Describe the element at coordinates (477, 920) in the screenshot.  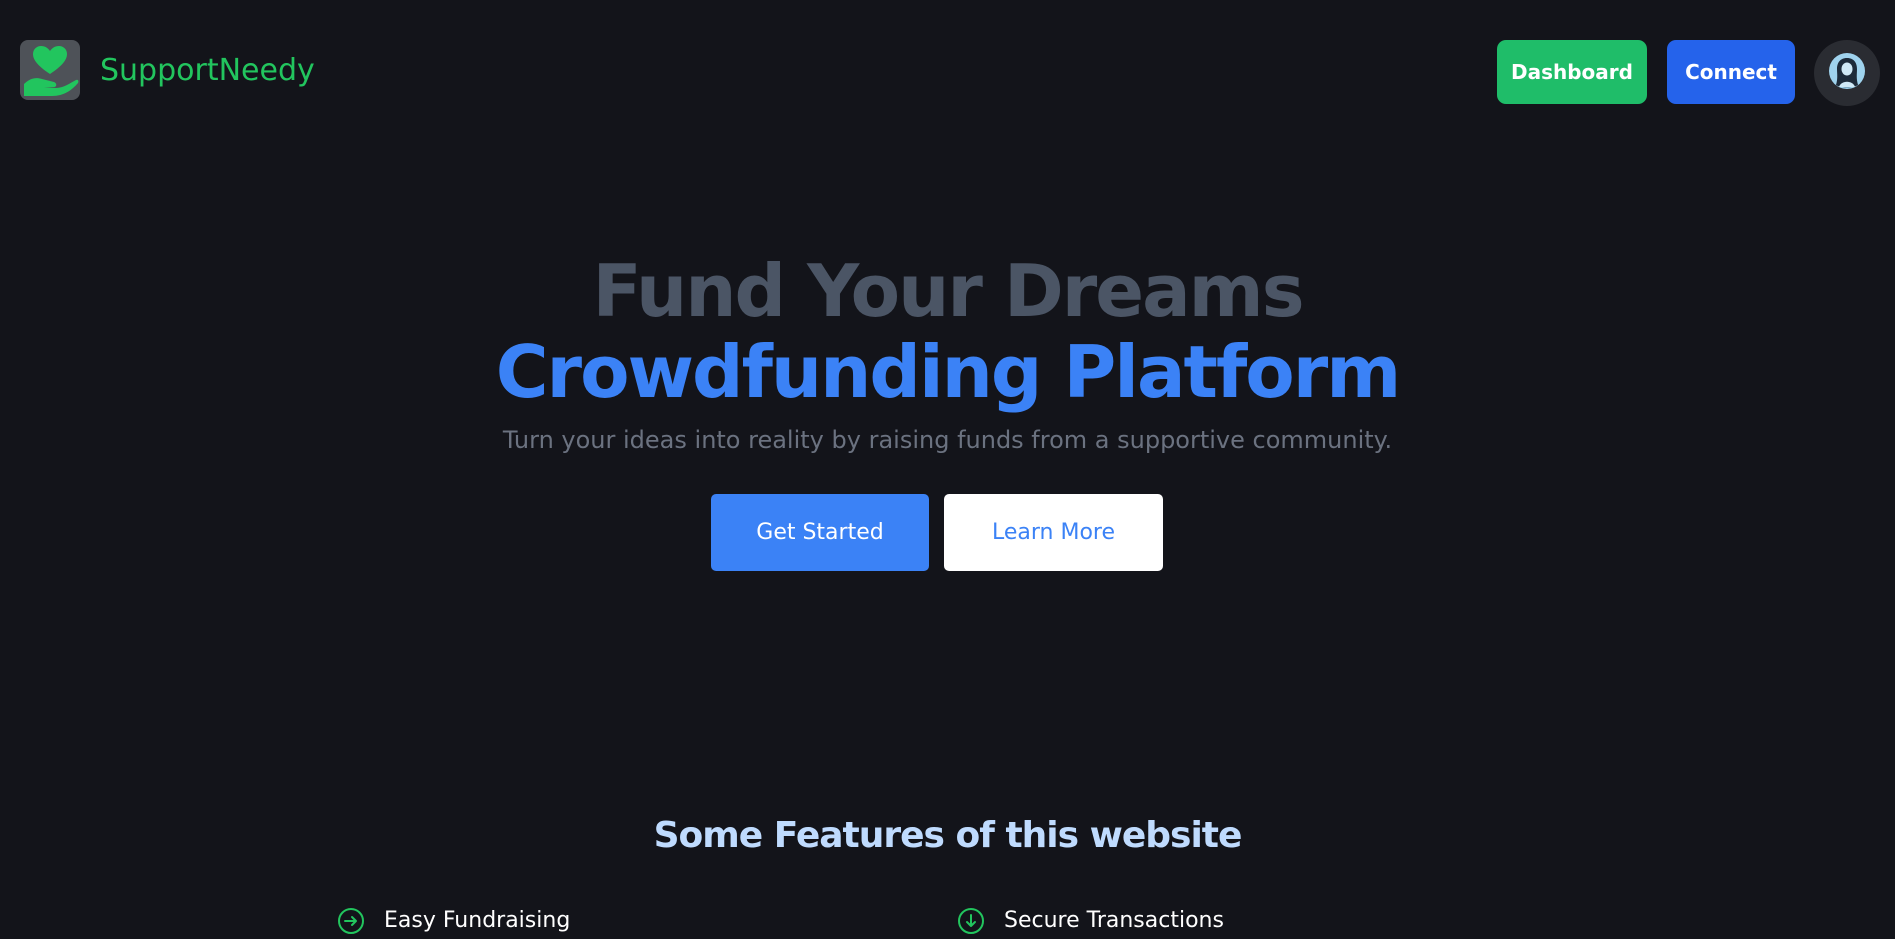
I see `feature-label: Easy Fundraising` at that location.